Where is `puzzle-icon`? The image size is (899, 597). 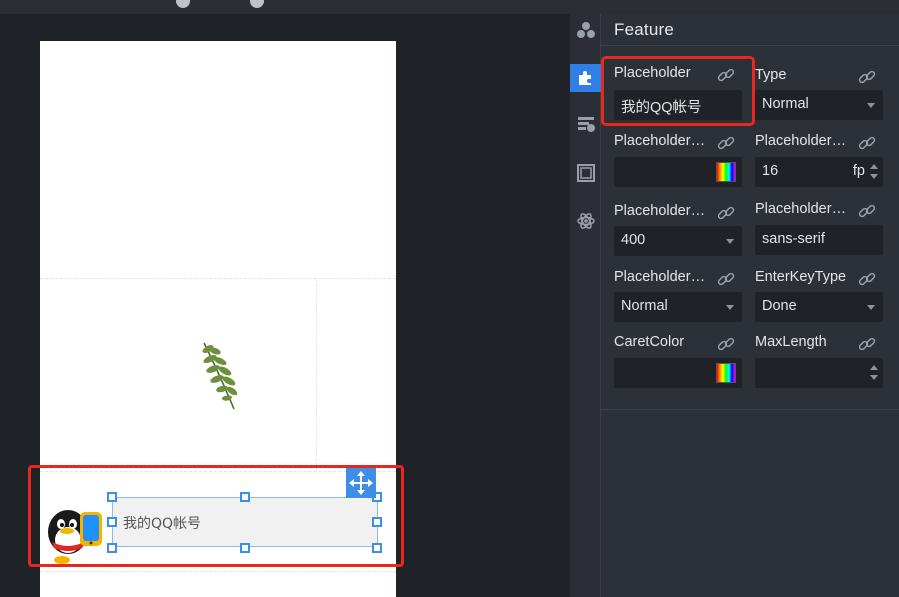 puzzle-icon is located at coordinates (584, 78).